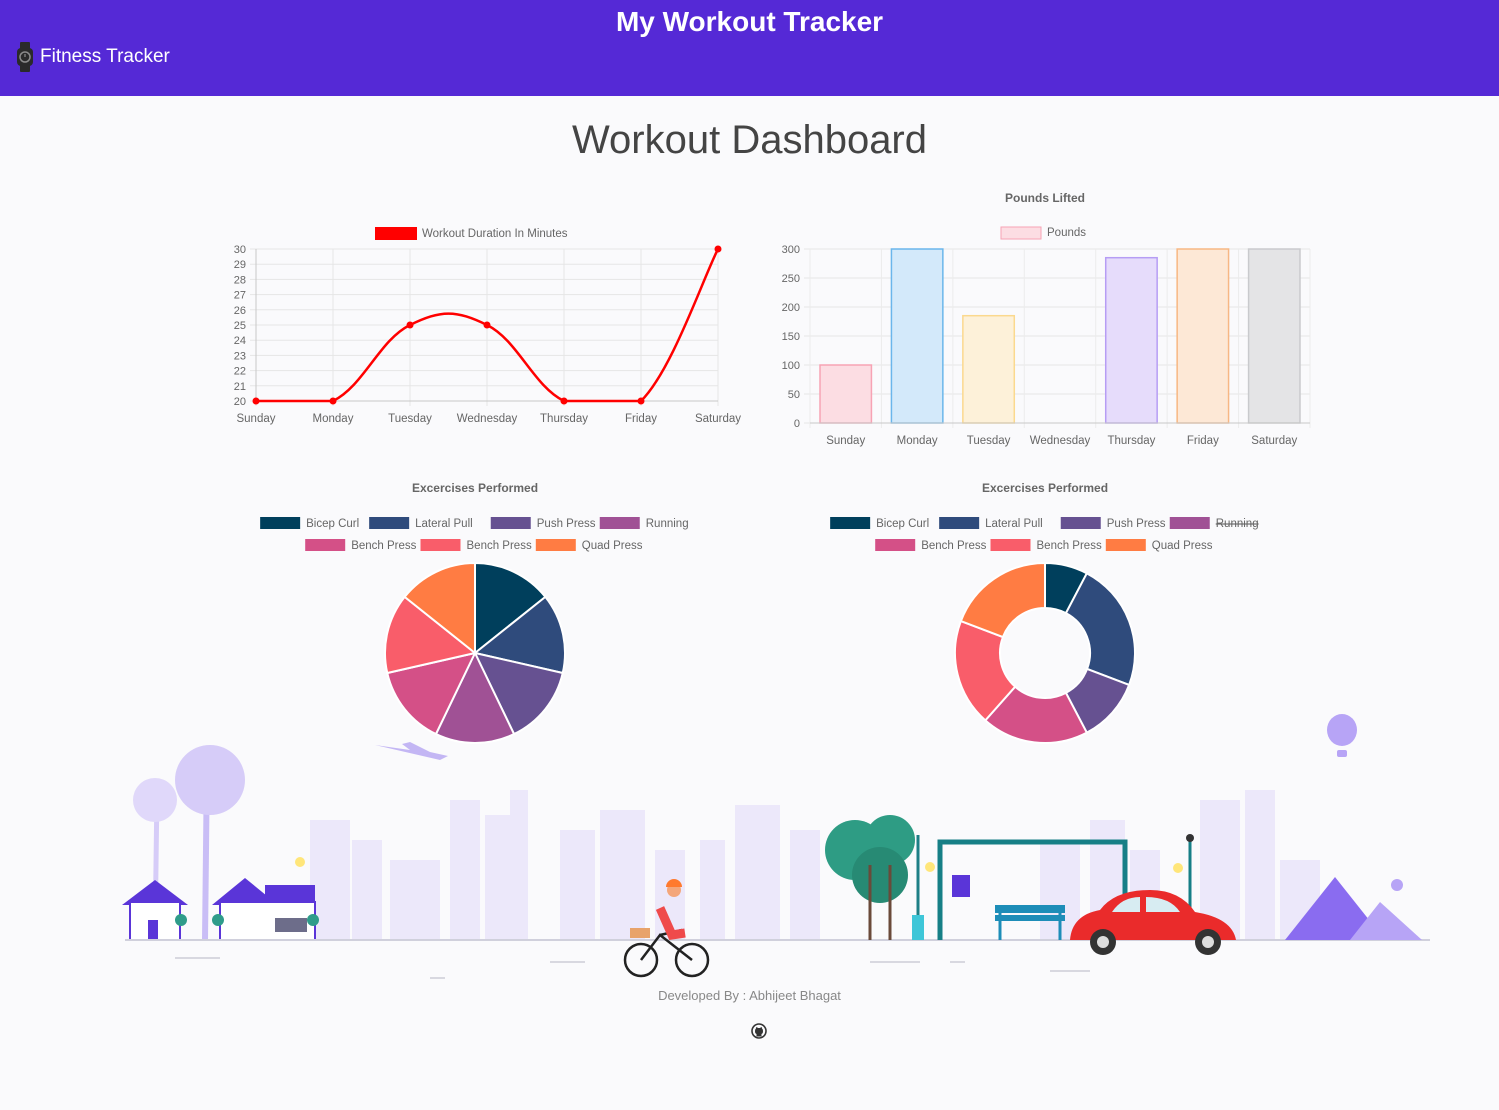 The width and height of the screenshot is (1499, 1110). What do you see at coordinates (749, 21) in the screenshot?
I see `app-title: My Workout Tracker` at bounding box center [749, 21].